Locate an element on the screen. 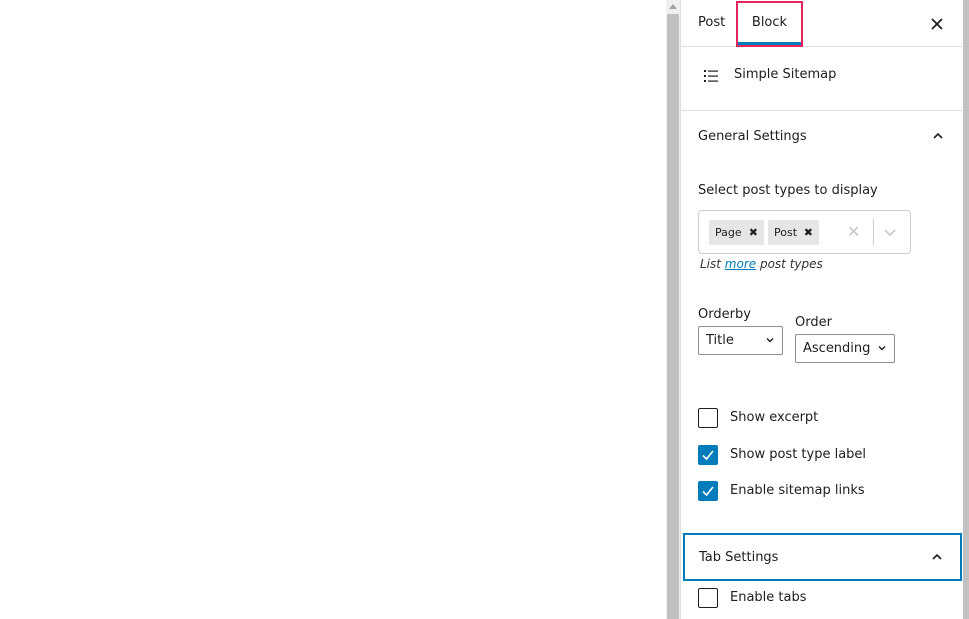 Image resolution: width=969 pixels, height=619 pixels. order-label: Order is located at coordinates (813, 322).